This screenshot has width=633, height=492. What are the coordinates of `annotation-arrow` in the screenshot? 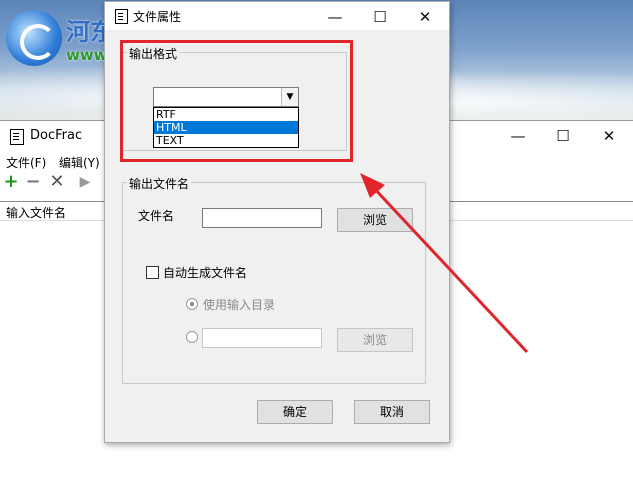 It's located at (444, 263).